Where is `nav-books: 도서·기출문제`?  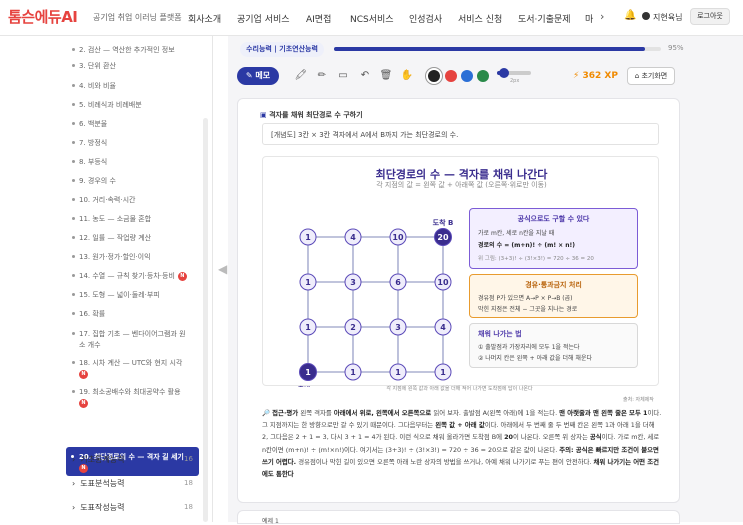 nav-books: 도서·기출문제 is located at coordinates (544, 18).